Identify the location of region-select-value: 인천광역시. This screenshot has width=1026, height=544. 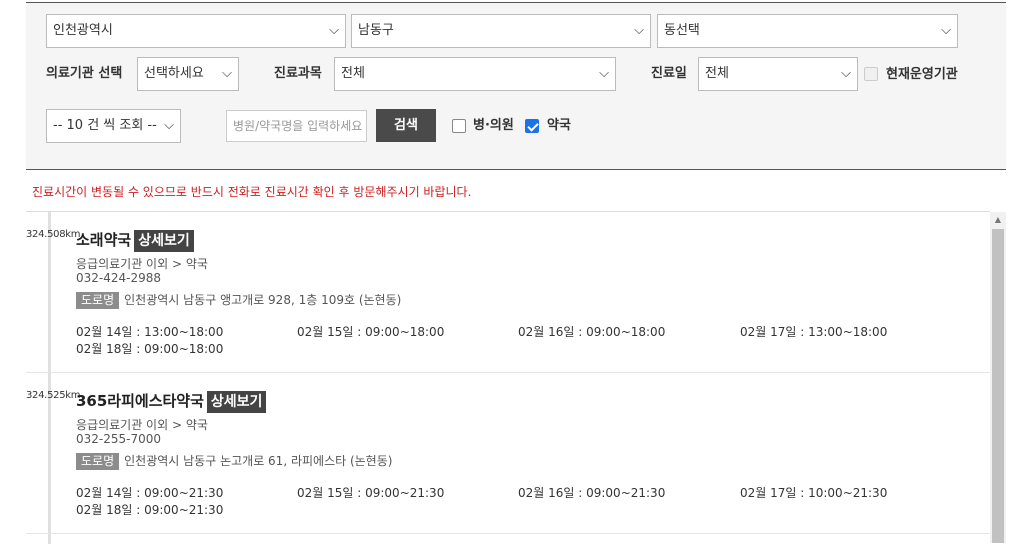
(83, 30).